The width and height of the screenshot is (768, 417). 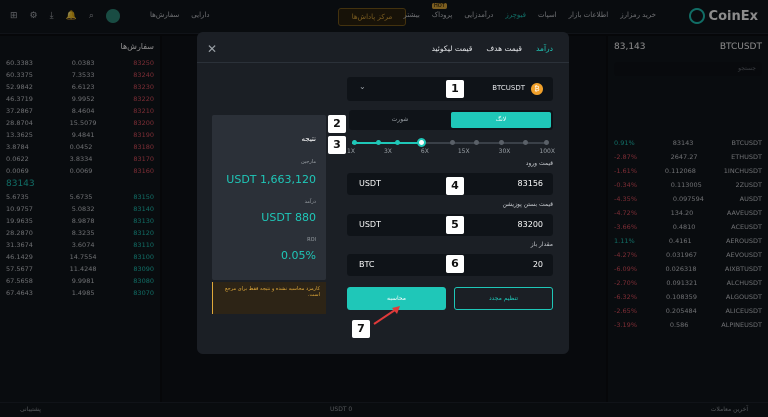 I want to click on step-badge: 7, so click(x=361, y=329).